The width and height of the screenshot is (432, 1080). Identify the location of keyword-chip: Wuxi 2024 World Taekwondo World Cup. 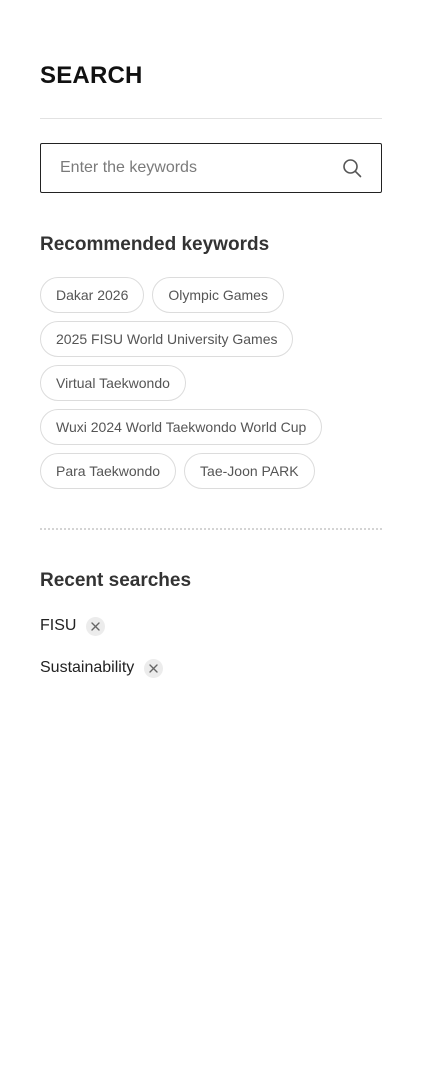
(181, 427).